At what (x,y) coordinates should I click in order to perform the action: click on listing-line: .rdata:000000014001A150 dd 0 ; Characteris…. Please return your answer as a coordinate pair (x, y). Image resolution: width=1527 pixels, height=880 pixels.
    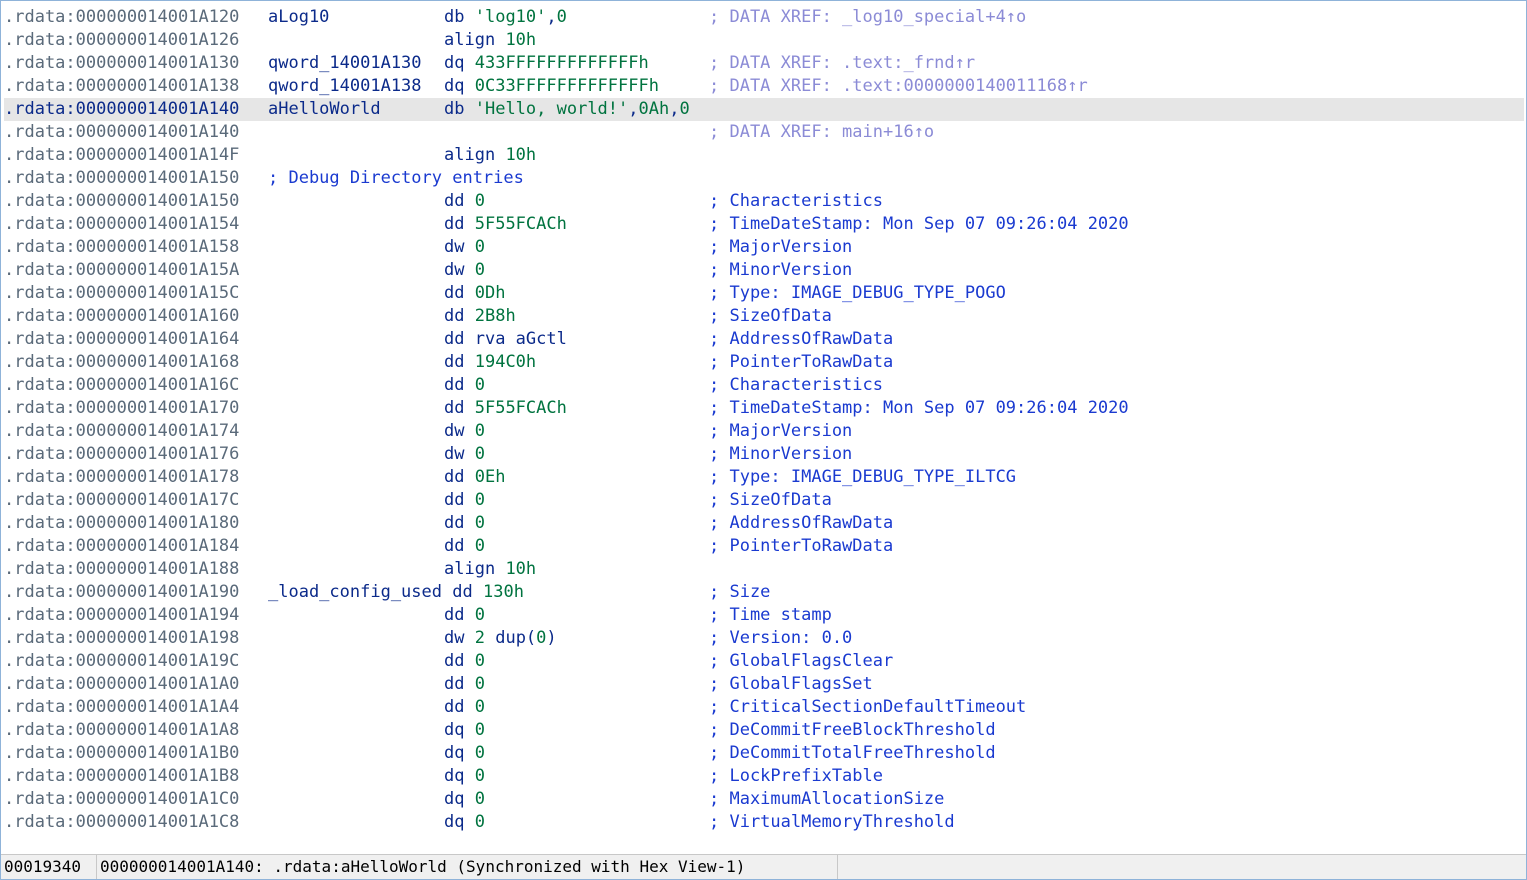
    Looking at the image, I should click on (764, 201).